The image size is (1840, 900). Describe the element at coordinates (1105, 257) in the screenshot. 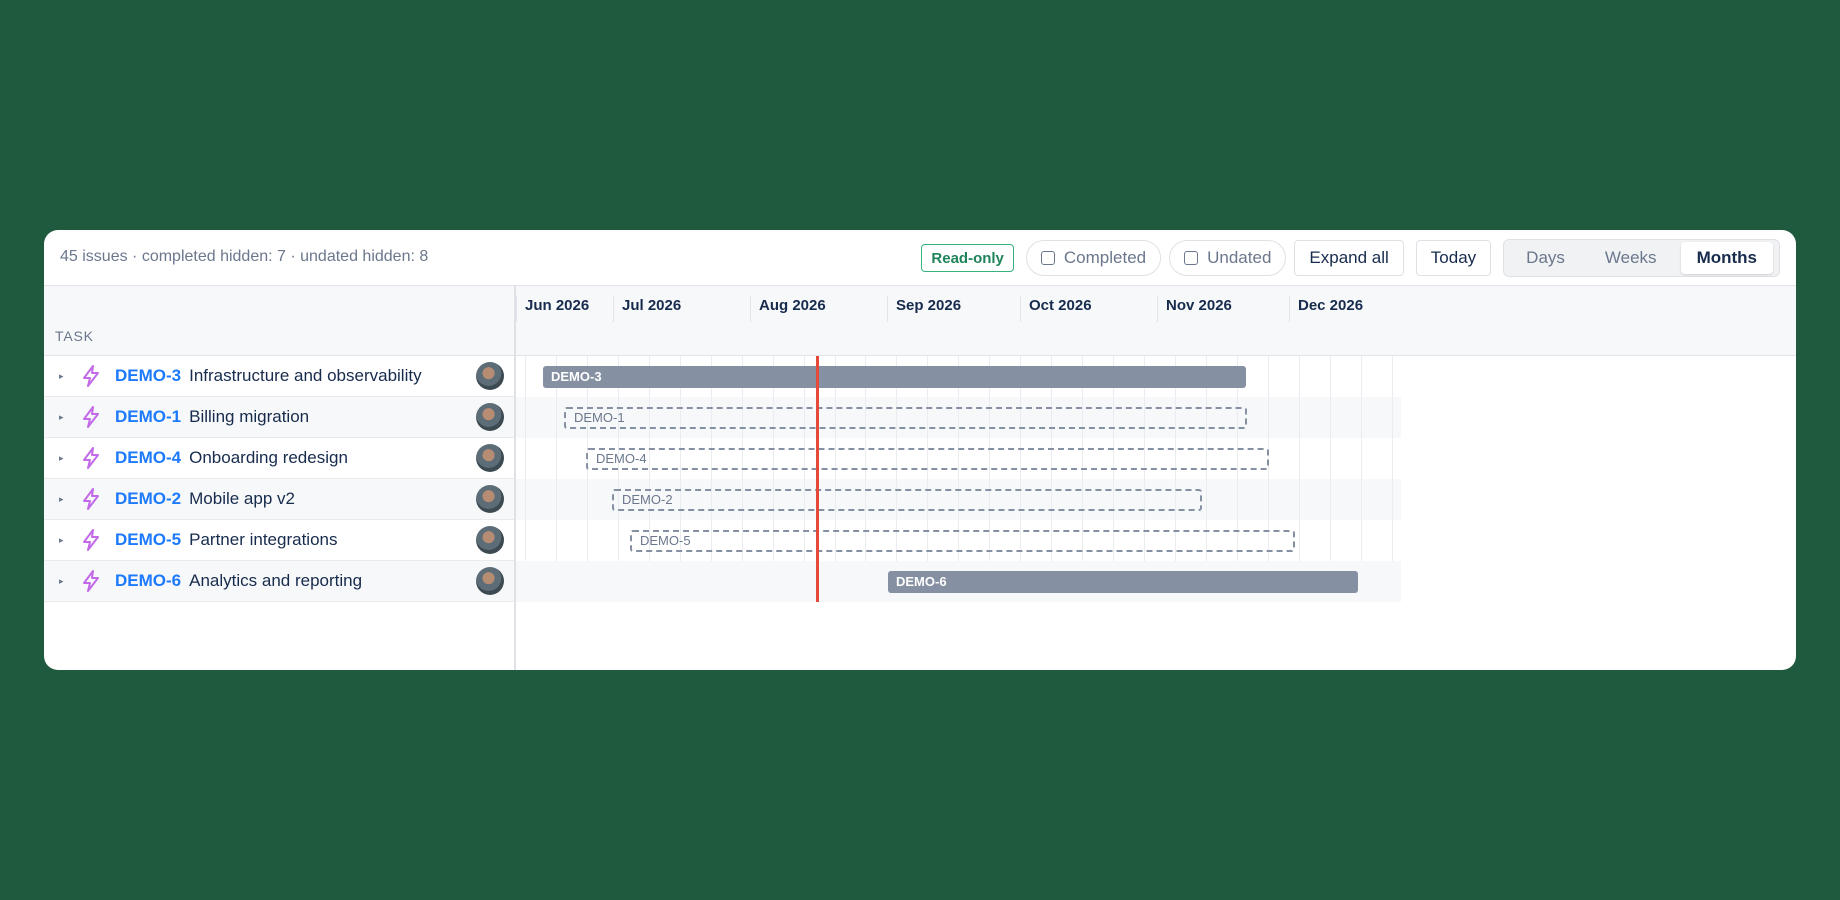

I see `completed-label: Completed` at that location.